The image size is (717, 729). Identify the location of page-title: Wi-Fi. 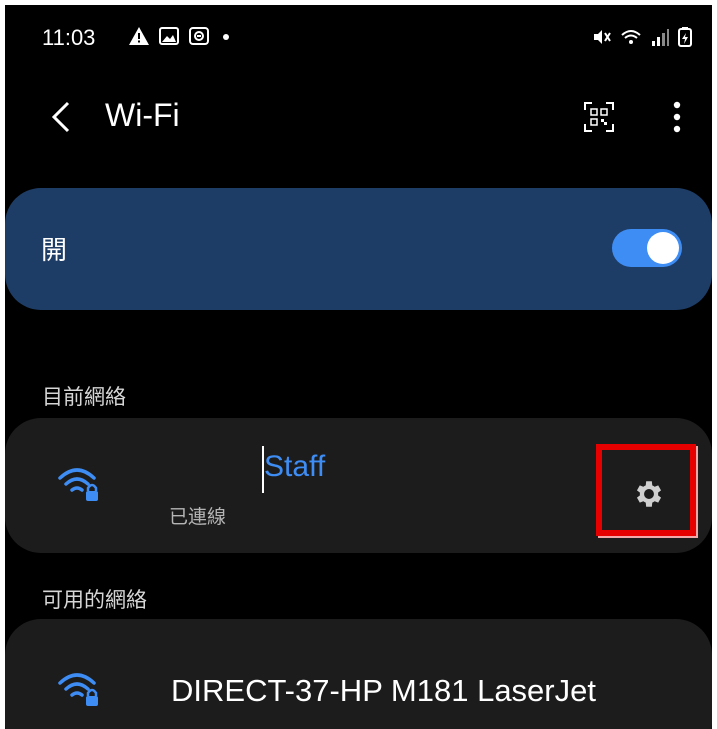
(142, 115).